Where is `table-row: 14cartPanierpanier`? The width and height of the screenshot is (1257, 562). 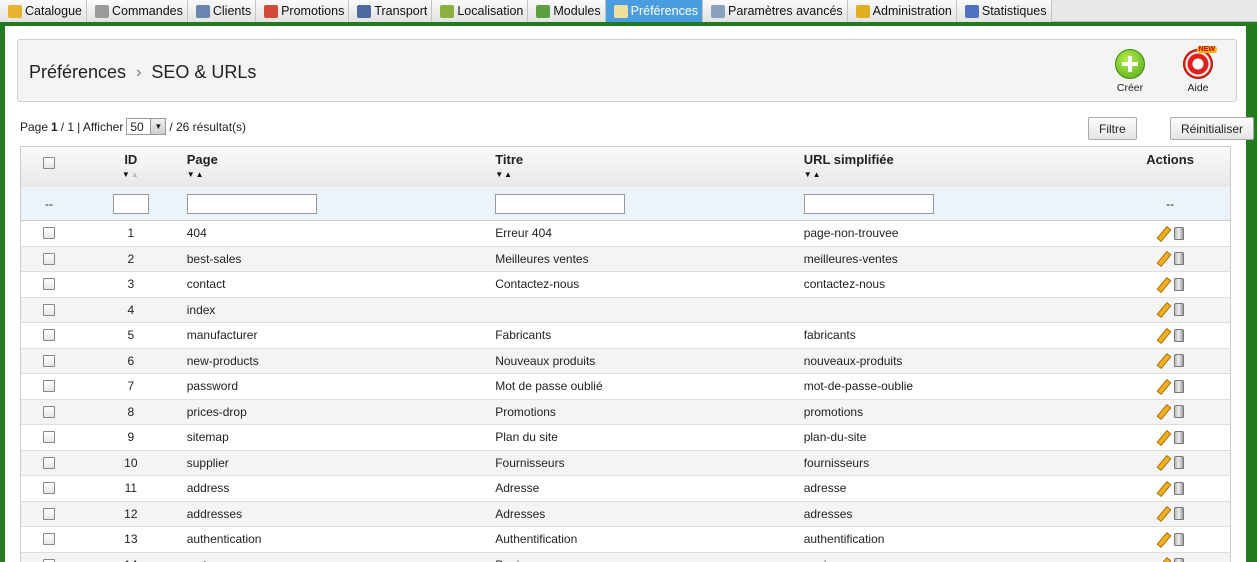
table-row: 14cartPanierpanier is located at coordinates (625, 557).